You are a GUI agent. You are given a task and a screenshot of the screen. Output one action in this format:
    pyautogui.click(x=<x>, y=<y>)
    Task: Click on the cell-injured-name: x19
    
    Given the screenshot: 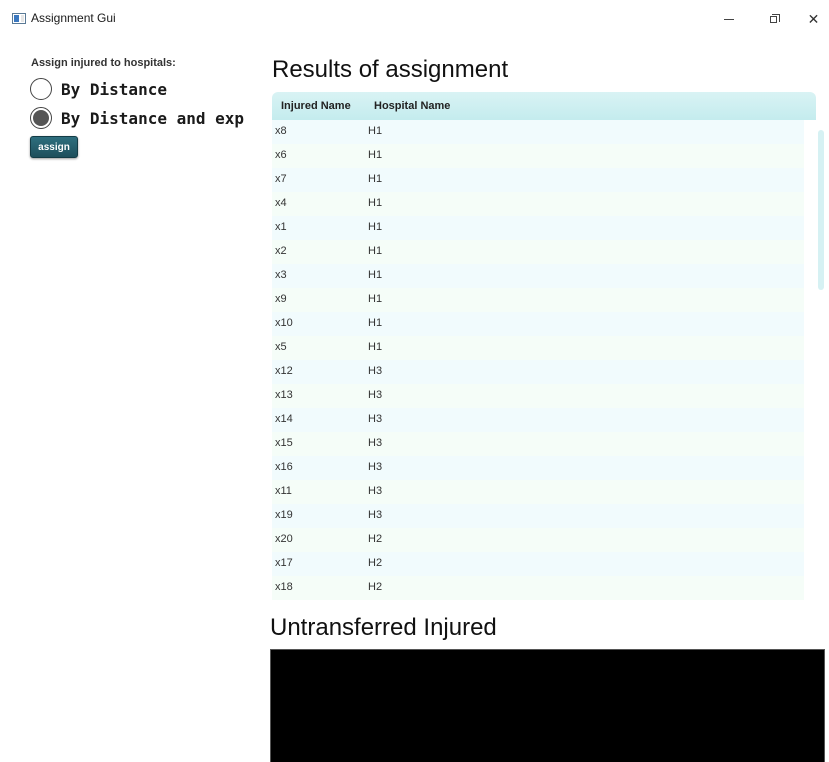 What is the action you would take?
    pyautogui.click(x=284, y=515)
    